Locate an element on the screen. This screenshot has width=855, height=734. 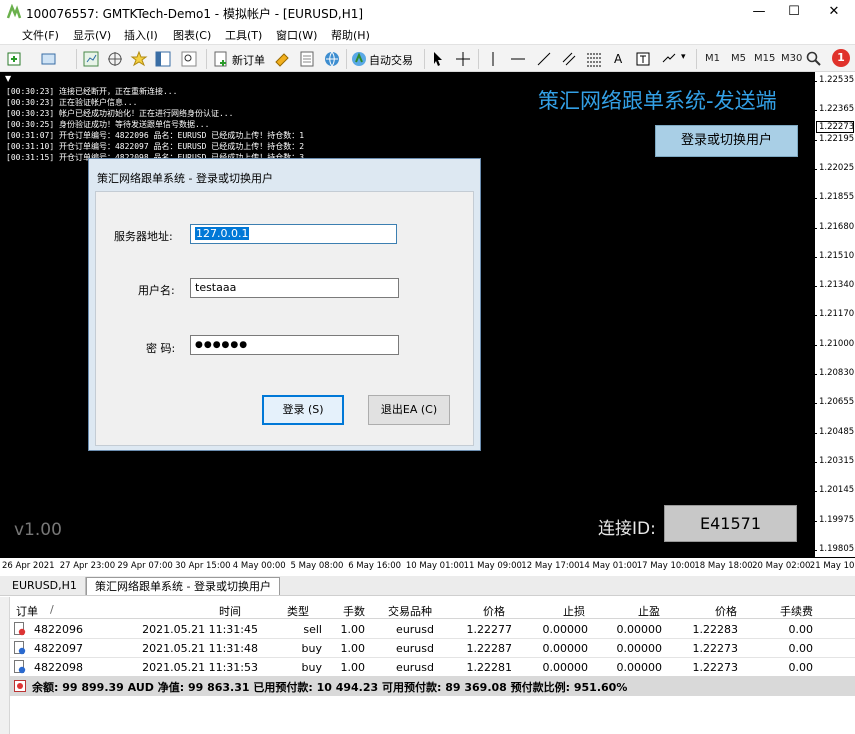
col-order: 订单 is located at coordinates (27, 611).